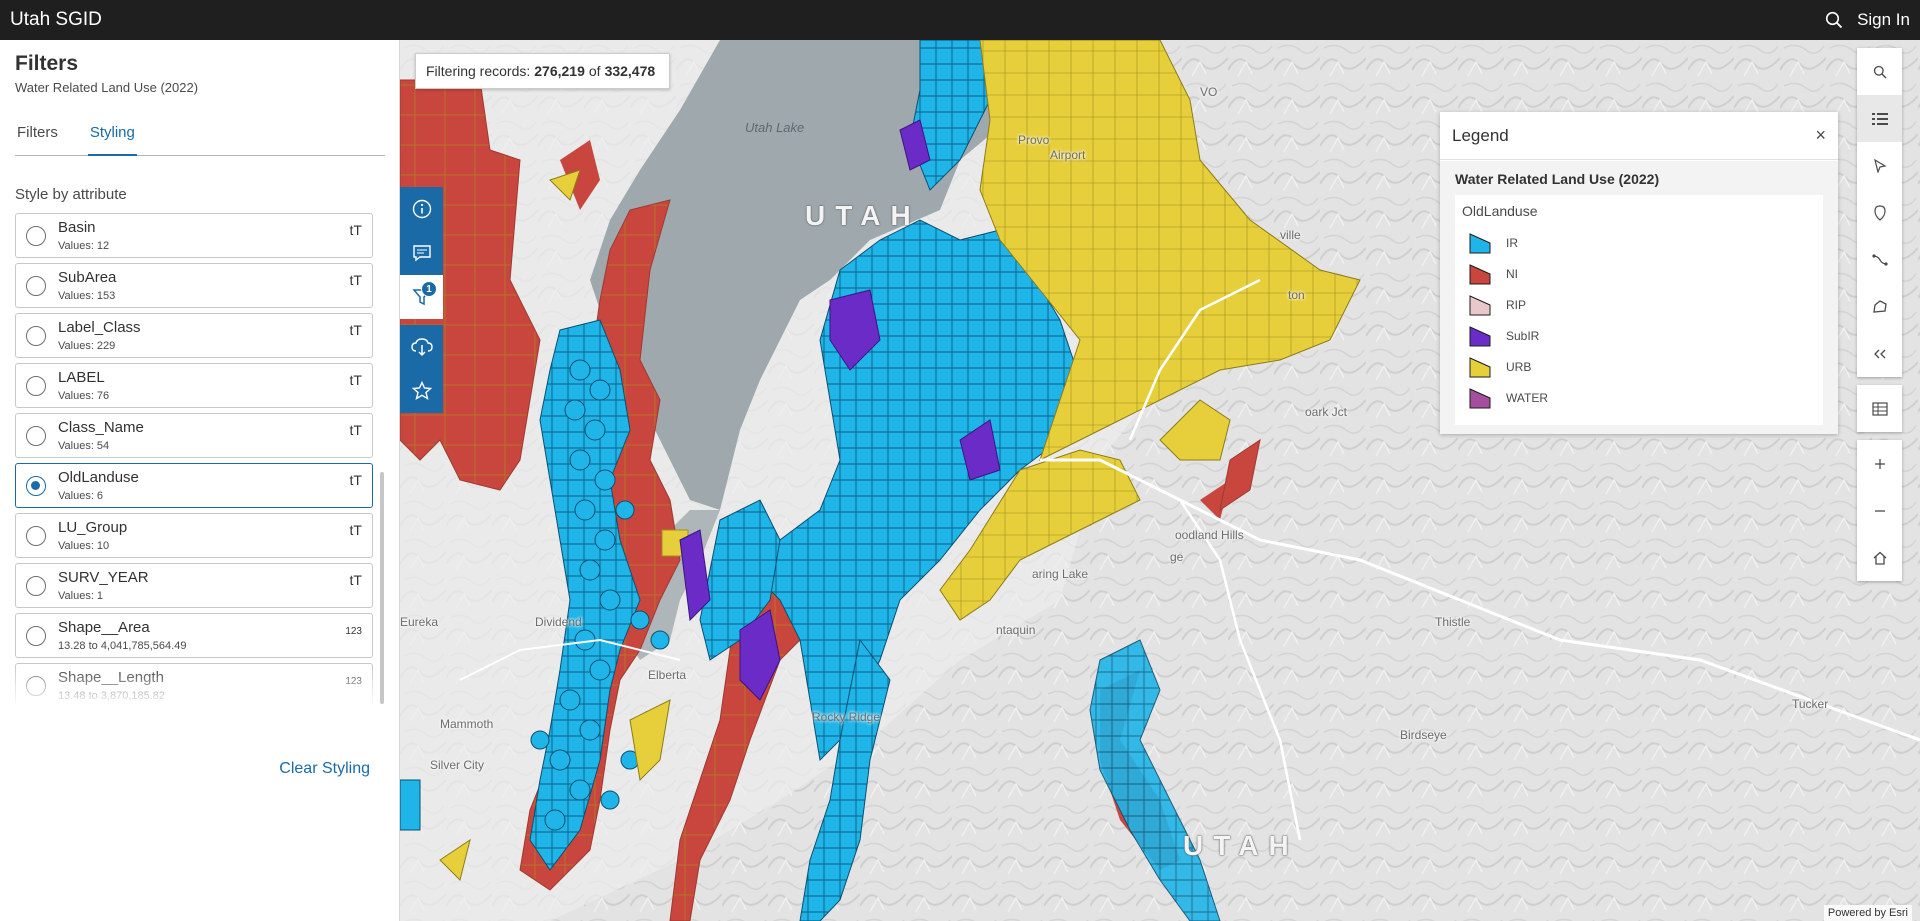  I want to click on star-icon, so click(421, 391).